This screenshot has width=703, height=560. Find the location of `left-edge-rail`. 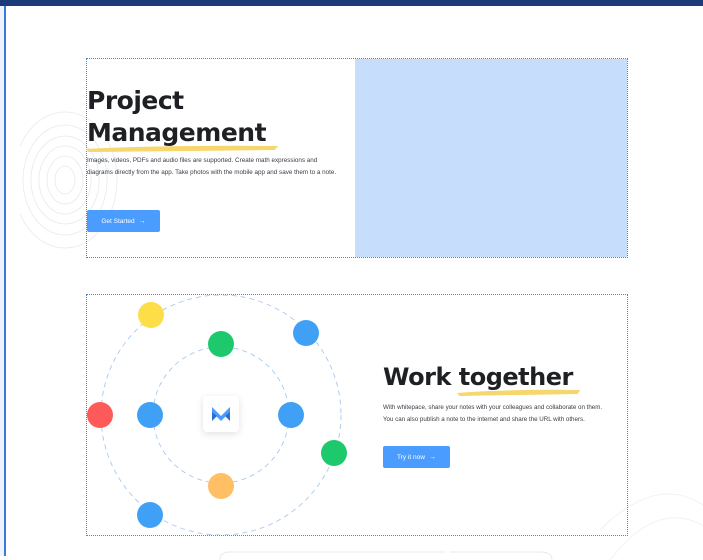

left-edge-rail is located at coordinates (3, 281).